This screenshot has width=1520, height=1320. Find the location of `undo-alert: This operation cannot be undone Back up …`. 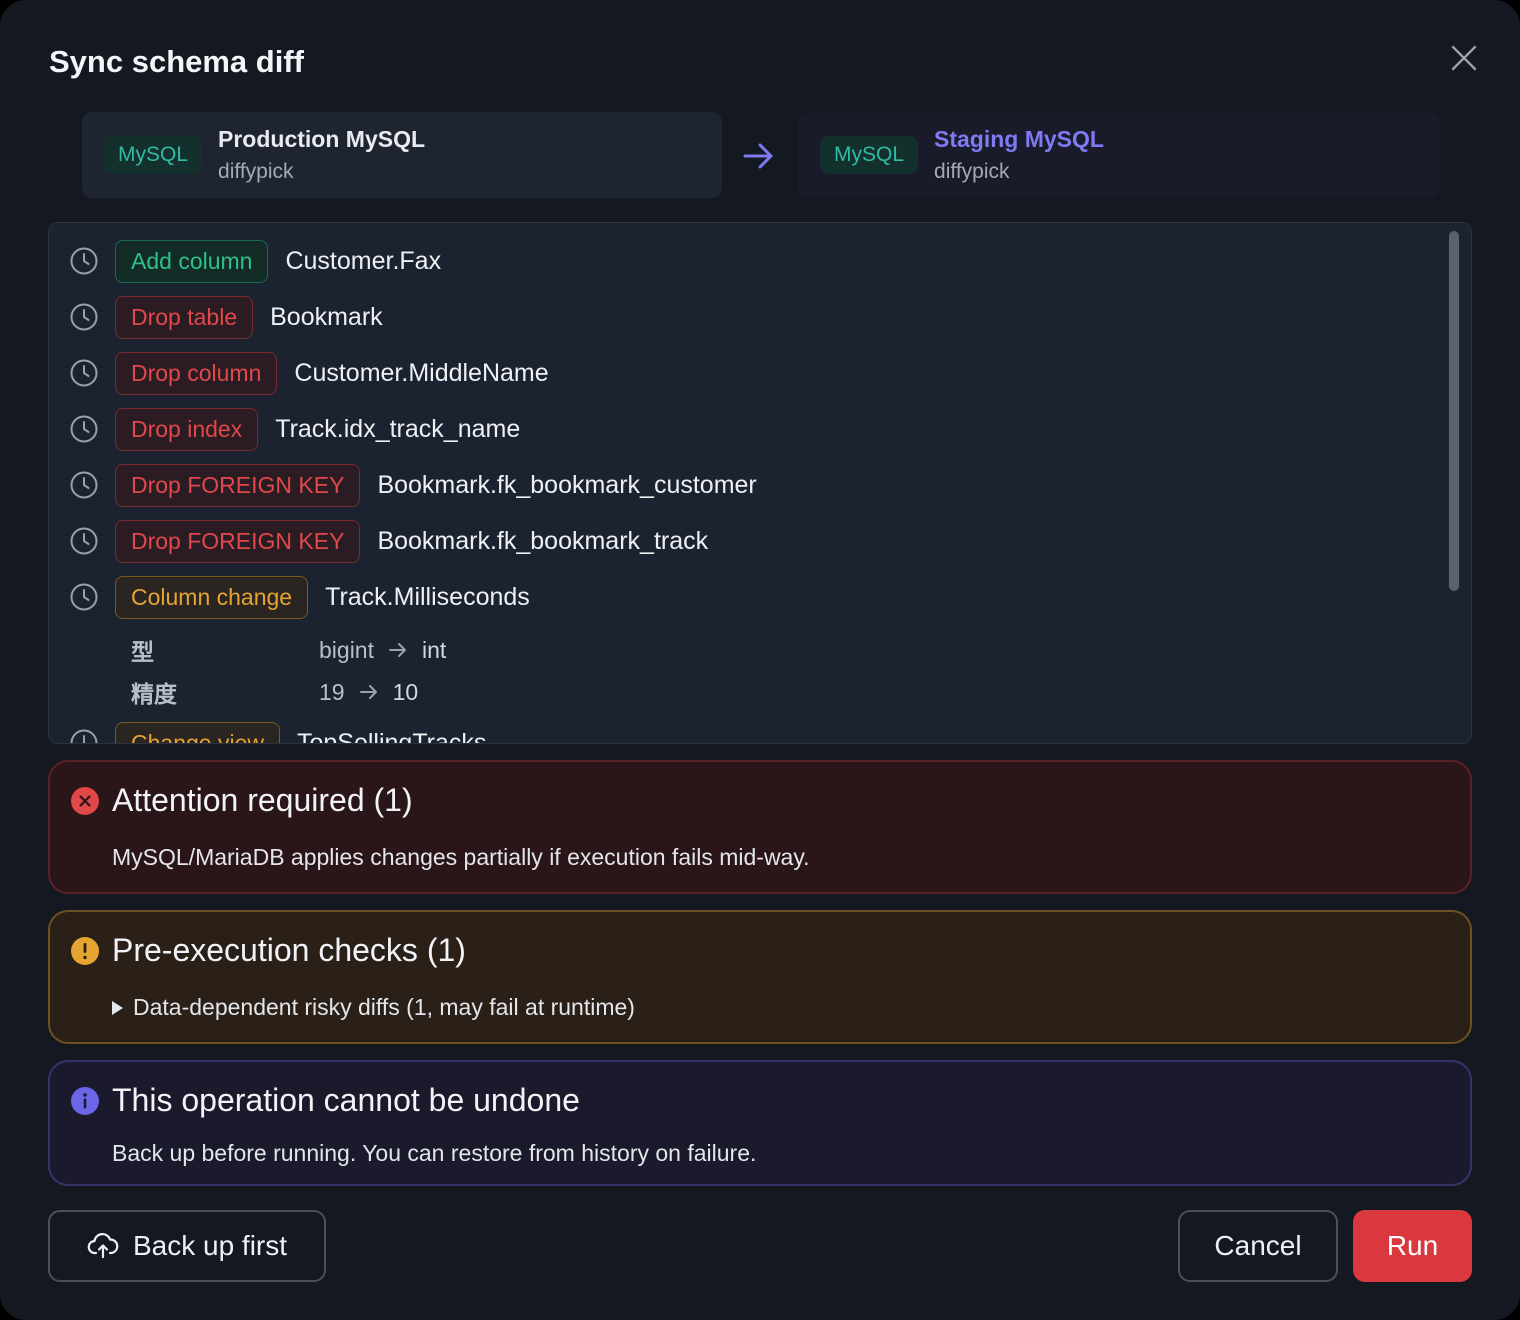

undo-alert: This operation cannot be undone Back up … is located at coordinates (760, 1123).